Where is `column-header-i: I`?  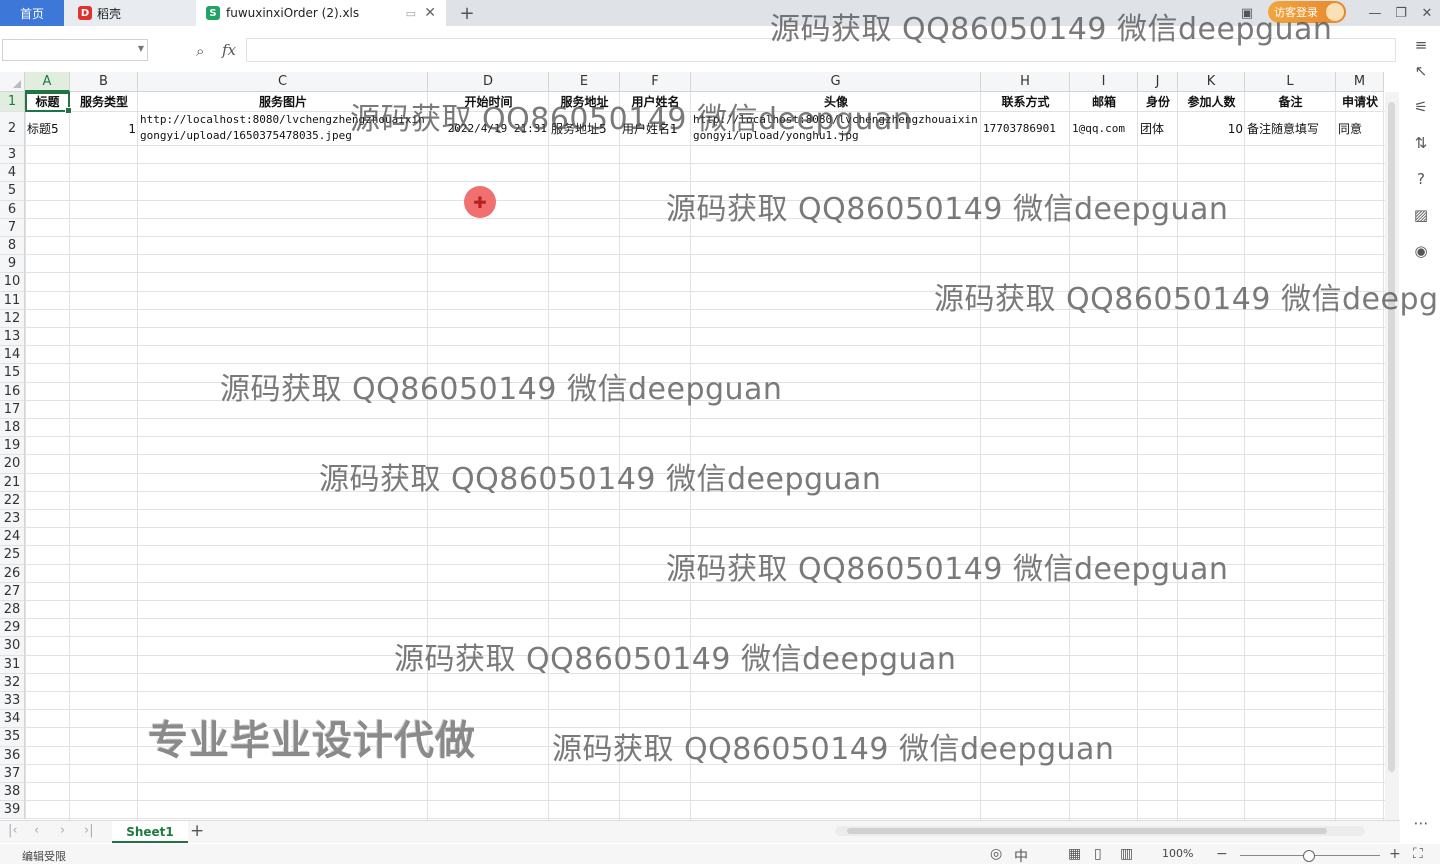 column-header-i: I is located at coordinates (1104, 82).